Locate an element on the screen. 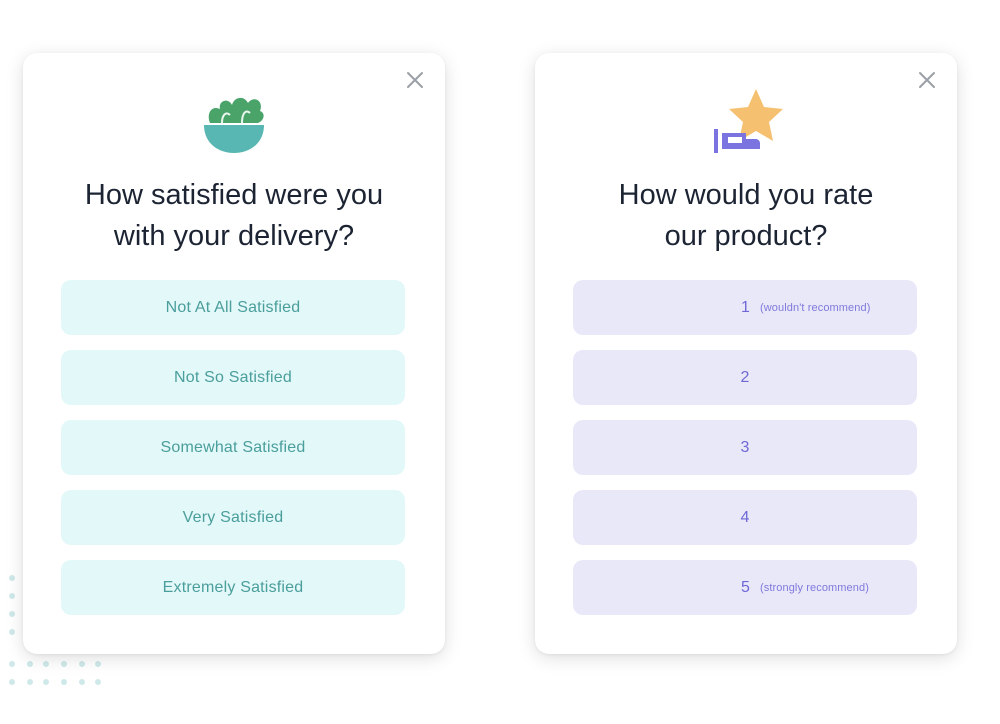 The height and width of the screenshot is (724, 1000). rating-hint: (wouldn't recommend) is located at coordinates (815, 307).